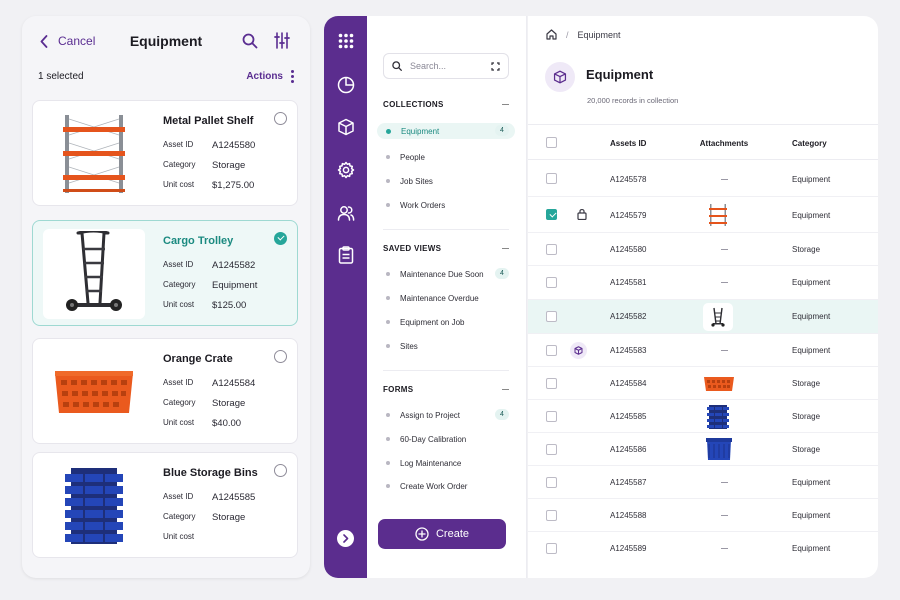 The image size is (900, 600). What do you see at coordinates (282, 43) in the screenshot?
I see `filter-sliders-icon` at bounding box center [282, 43].